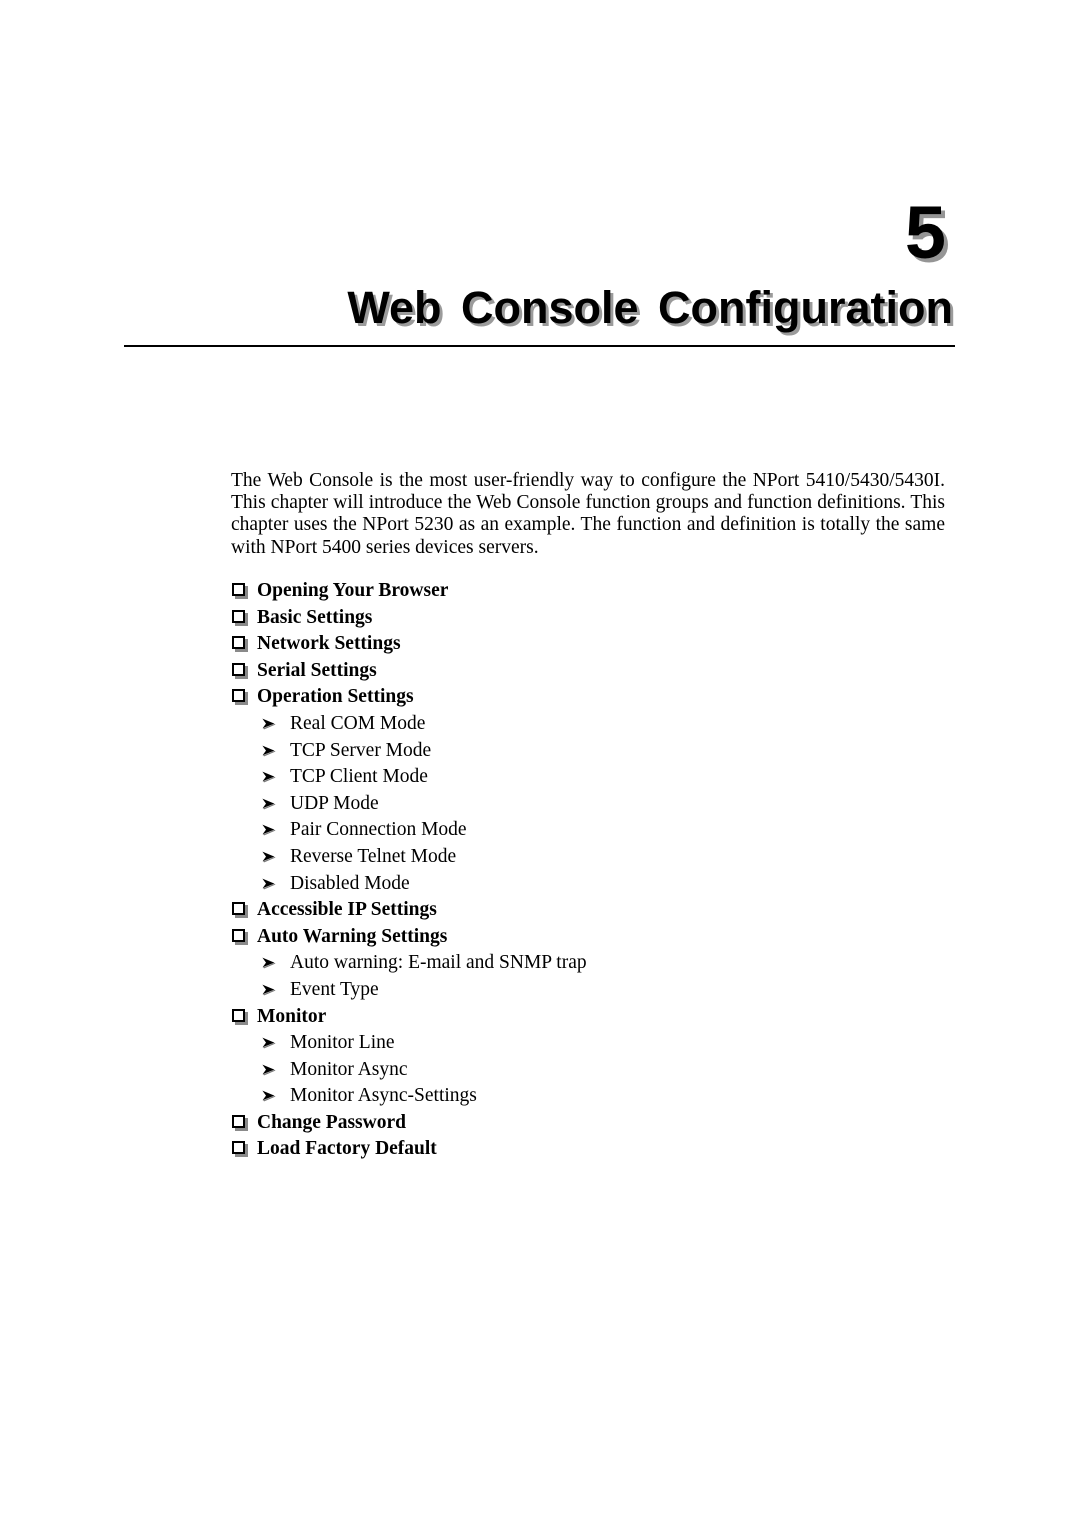 This screenshot has height=1527, width=1080. What do you see at coordinates (438, 963) in the screenshot?
I see `outline-item-label: Auto warning: E-mail and SNMP trap` at bounding box center [438, 963].